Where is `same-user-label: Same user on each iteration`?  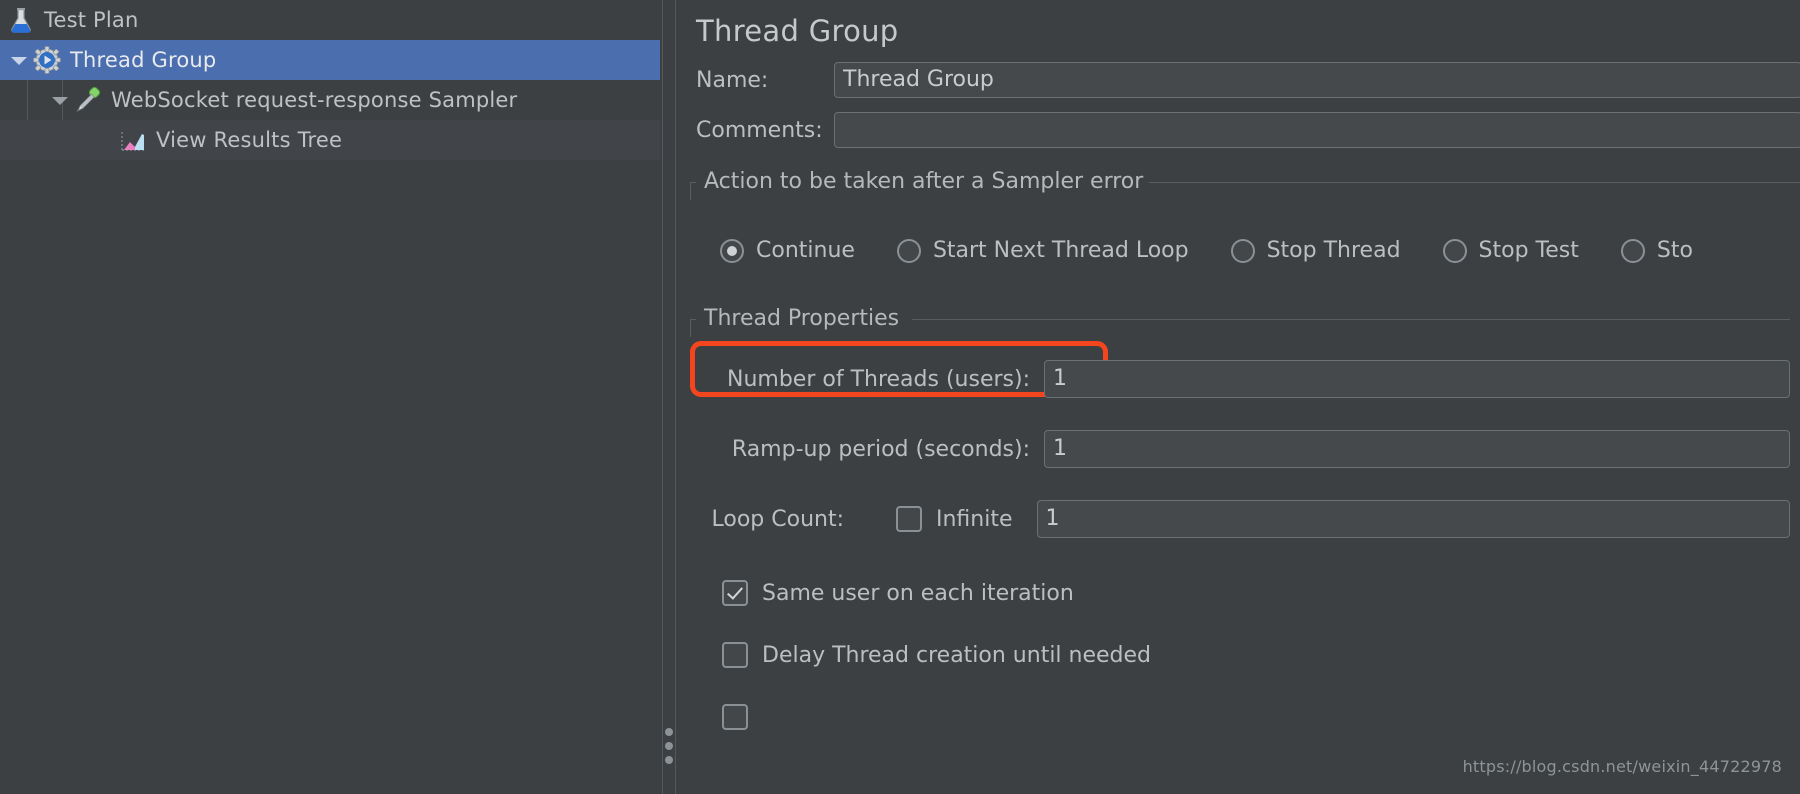 same-user-label: Same user on each iteration is located at coordinates (918, 593).